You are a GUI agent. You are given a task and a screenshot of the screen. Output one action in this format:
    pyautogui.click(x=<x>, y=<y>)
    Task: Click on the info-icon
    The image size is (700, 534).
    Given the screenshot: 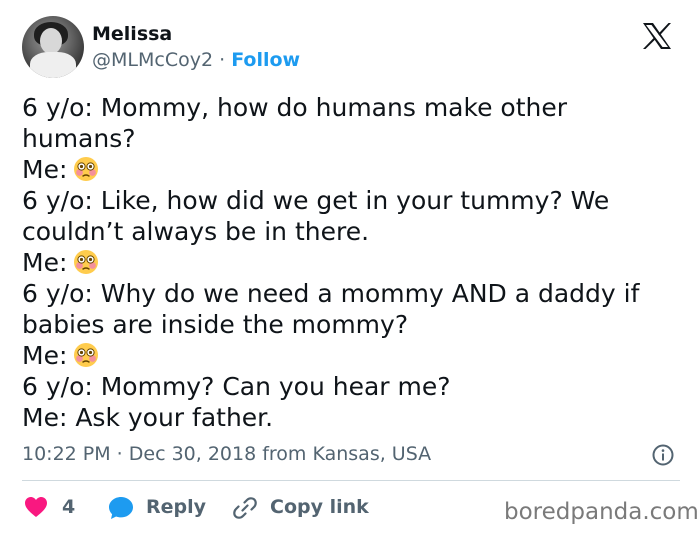 What is the action you would take?
    pyautogui.click(x=663, y=455)
    